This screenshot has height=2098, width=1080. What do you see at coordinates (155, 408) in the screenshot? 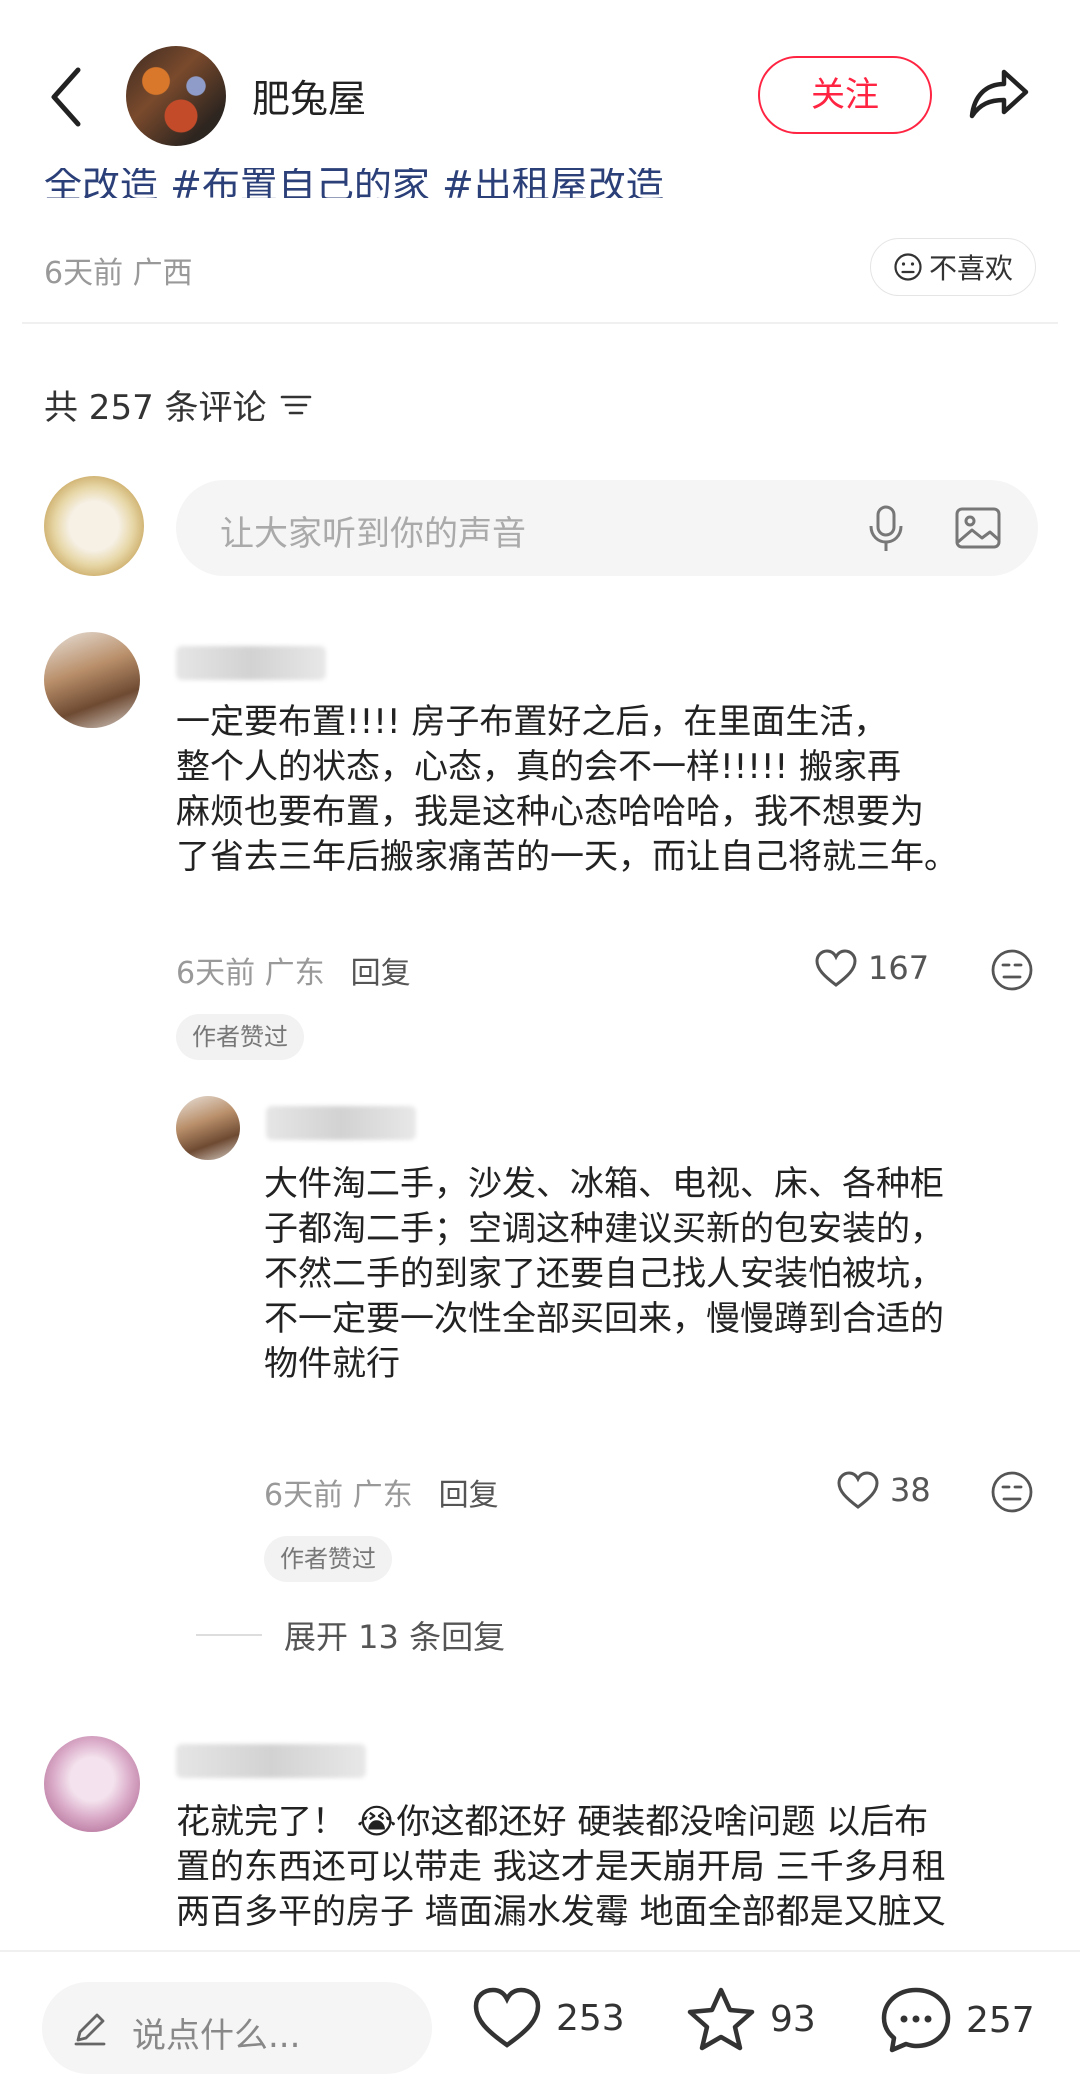
I see `comment-count-label: 共 257 条评论` at bounding box center [155, 408].